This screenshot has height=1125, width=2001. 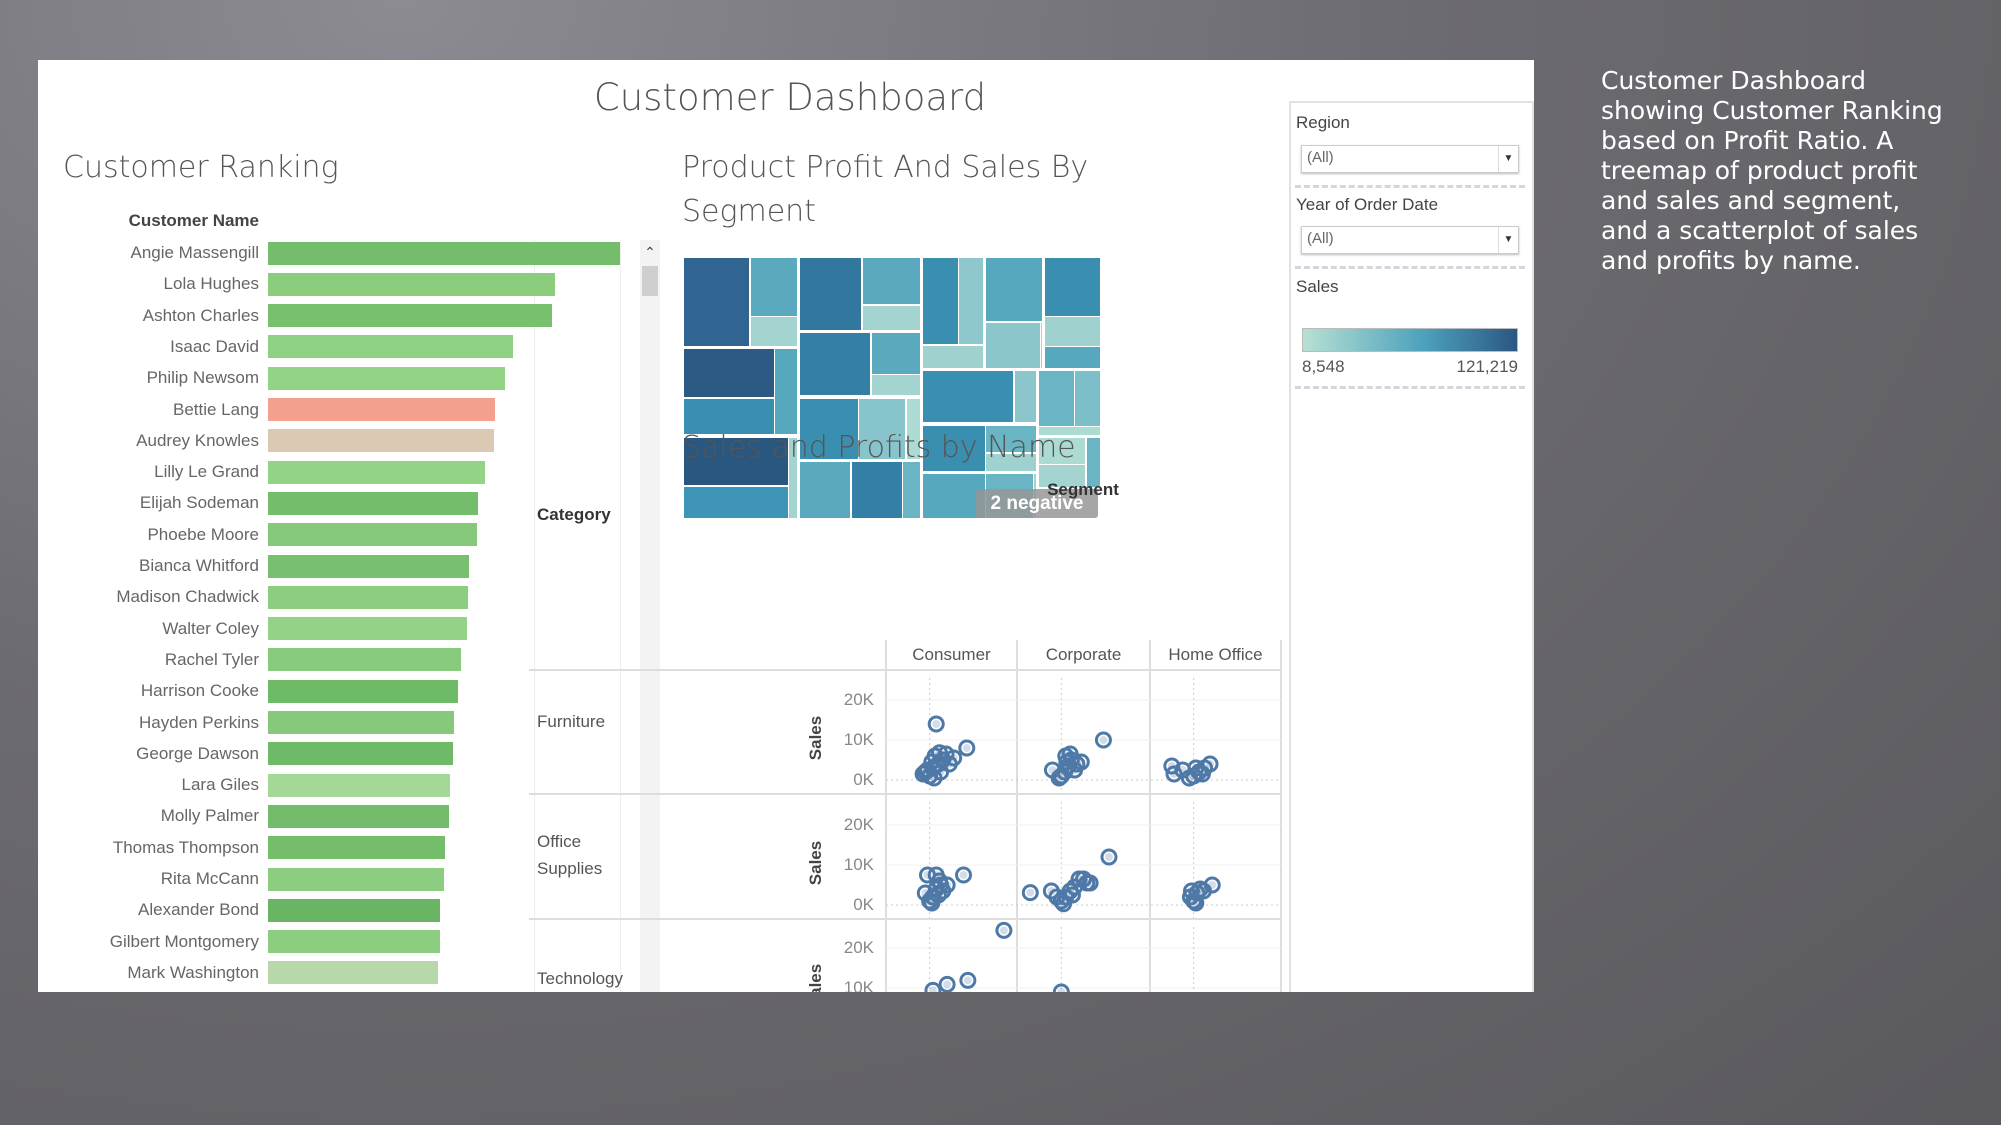 What do you see at coordinates (148, 723) in the screenshot?
I see `customer-label: Hayden Perkins` at bounding box center [148, 723].